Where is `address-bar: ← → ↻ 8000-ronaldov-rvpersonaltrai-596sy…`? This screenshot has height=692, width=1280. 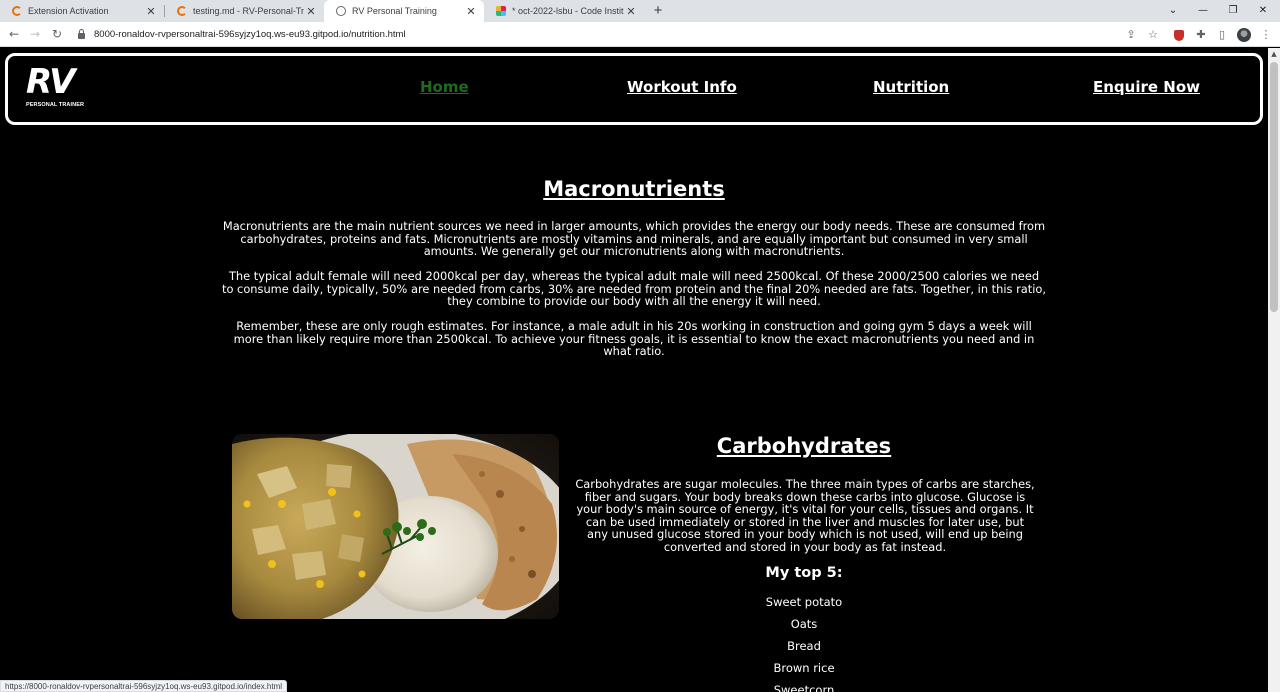 address-bar: ← → ↻ 8000-ronaldov-rvpersonaltrai-596sy… is located at coordinates (640, 34).